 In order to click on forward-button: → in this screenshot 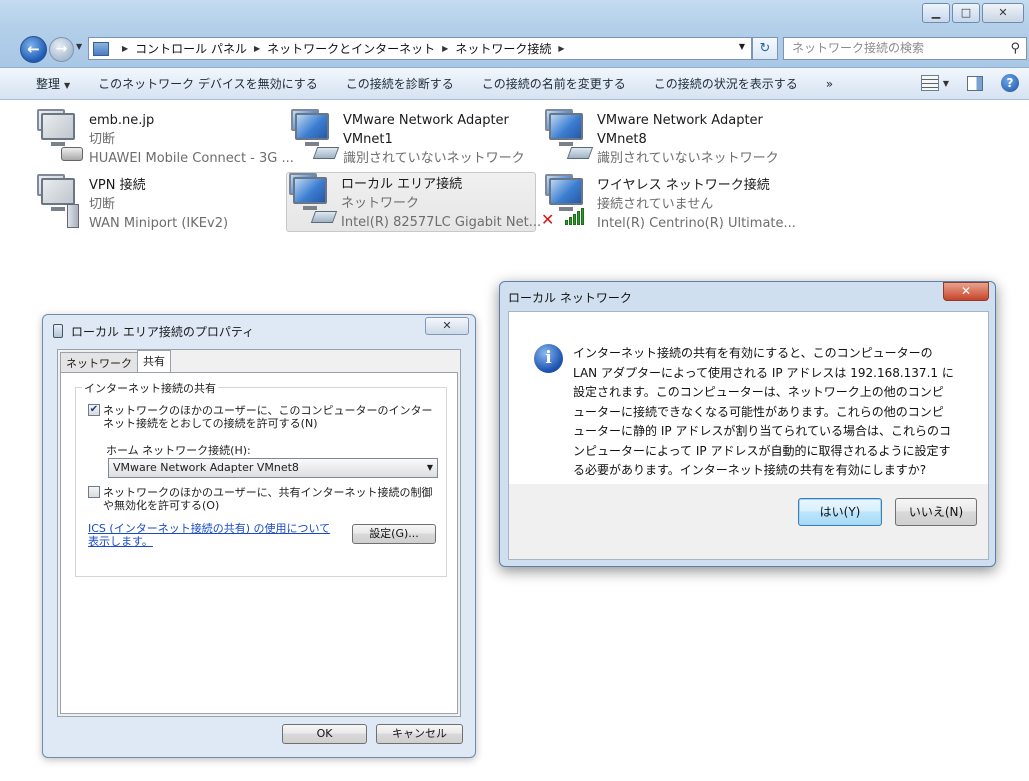, I will do `click(61, 49)`.